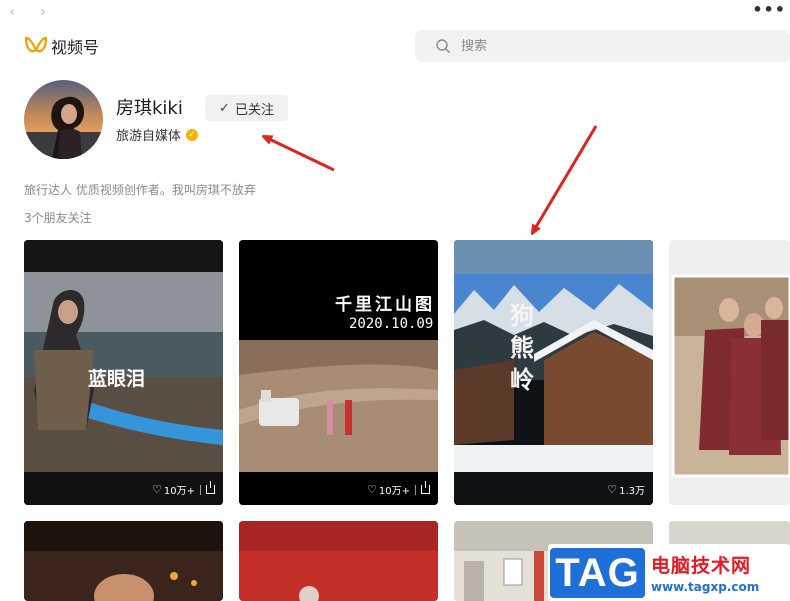 The height and width of the screenshot is (601, 790). I want to click on video-stats: ♡ 1.3万, so click(626, 489).